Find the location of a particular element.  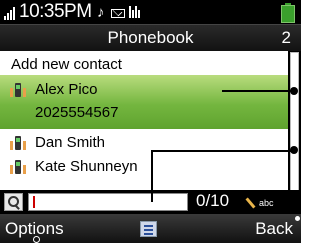

signal-strength-icon is located at coordinates (11, 13).